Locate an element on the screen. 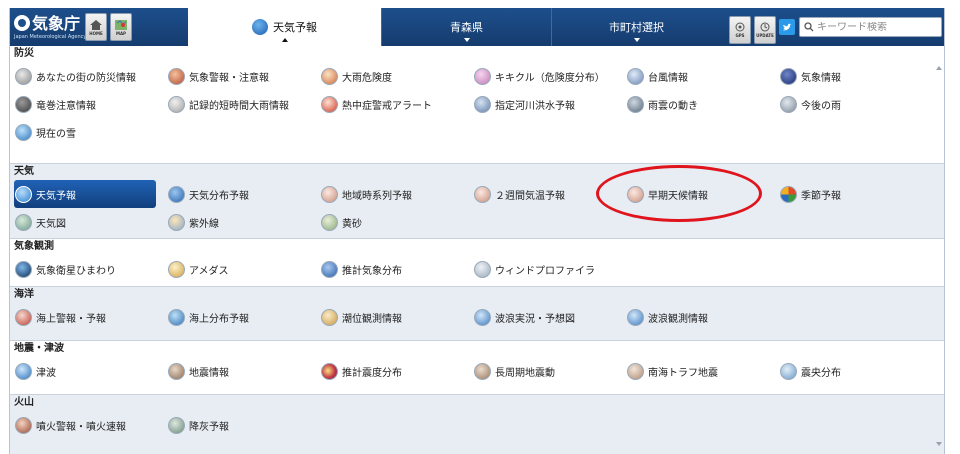 The height and width of the screenshot is (454, 960). menu-item: 台風情報 is located at coordinates (702, 76).